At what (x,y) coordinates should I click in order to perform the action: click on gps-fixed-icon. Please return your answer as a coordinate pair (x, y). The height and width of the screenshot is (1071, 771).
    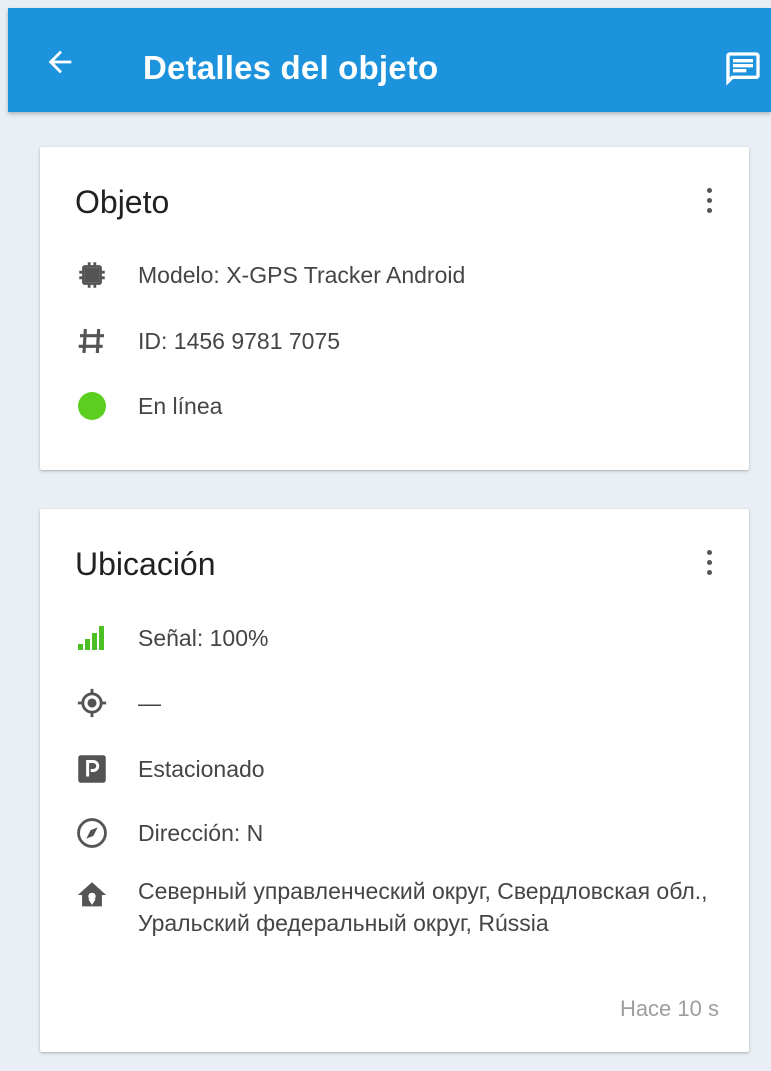
    Looking at the image, I should click on (92, 703).